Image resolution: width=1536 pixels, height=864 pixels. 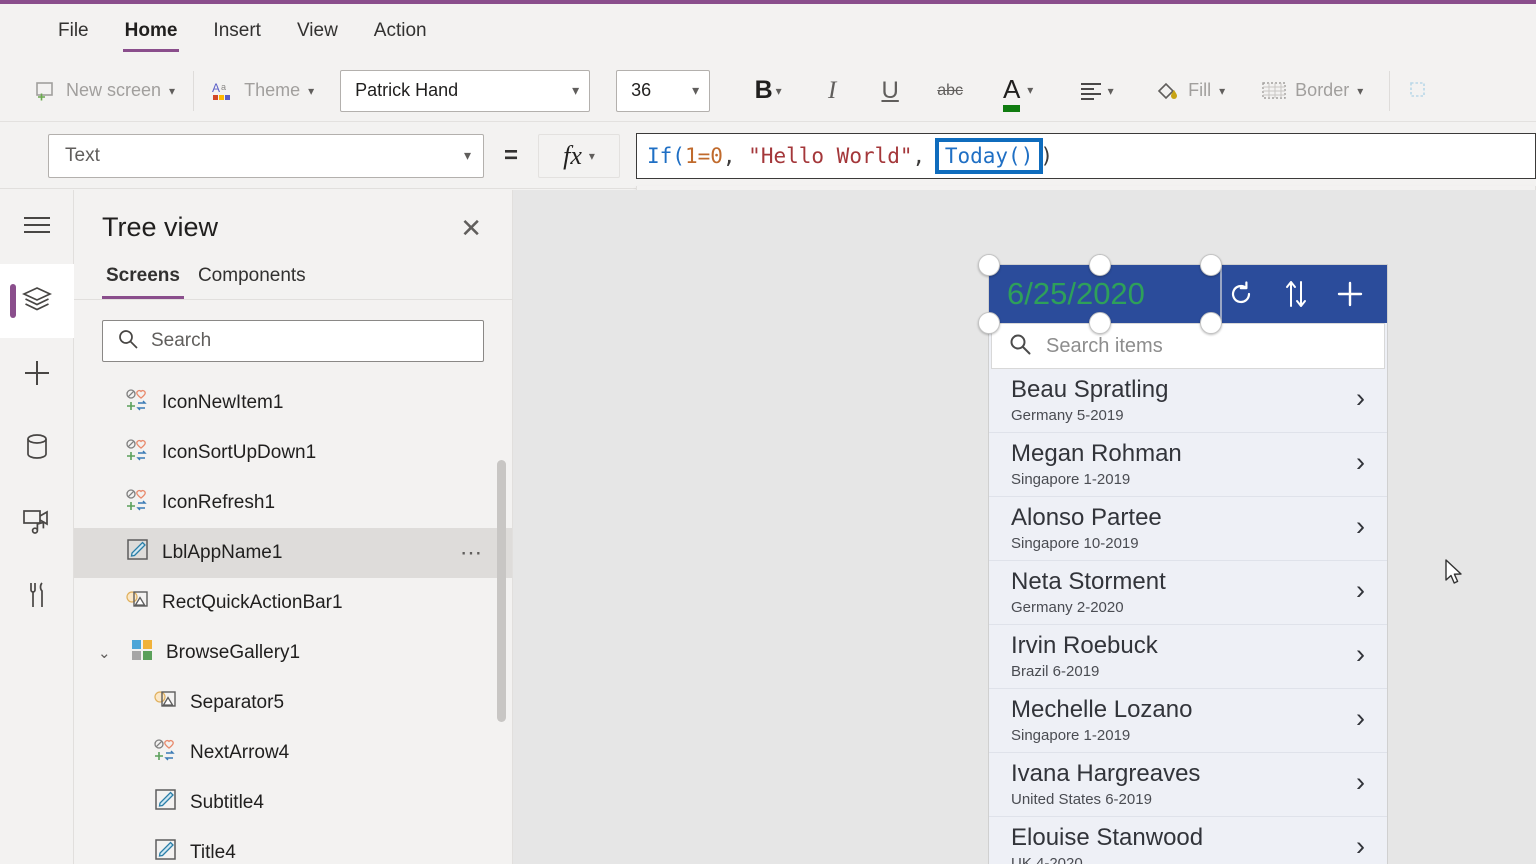 What do you see at coordinates (143, 279) in the screenshot?
I see `tab-screens: Screens` at bounding box center [143, 279].